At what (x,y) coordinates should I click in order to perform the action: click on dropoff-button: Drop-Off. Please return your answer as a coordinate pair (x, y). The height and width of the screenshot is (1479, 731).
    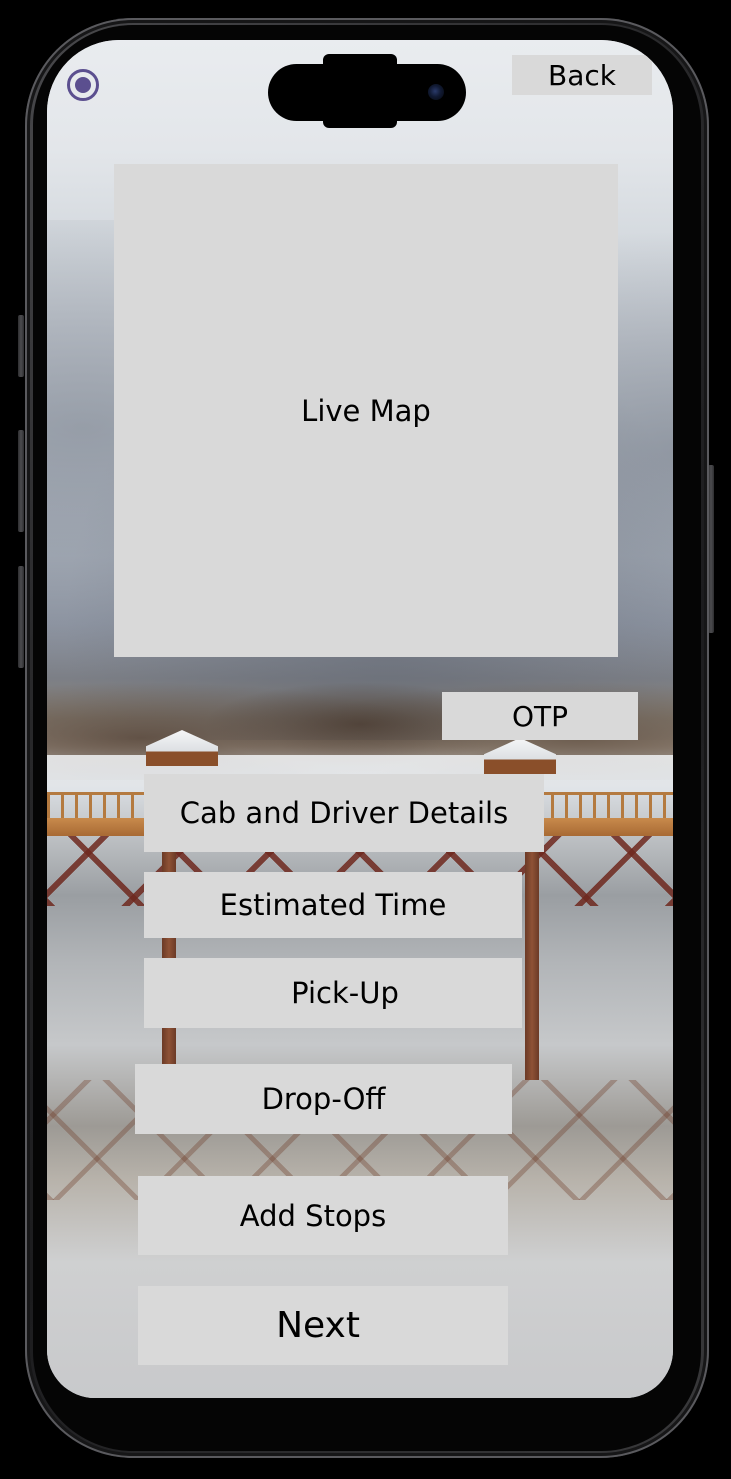
    Looking at the image, I should click on (323, 1099).